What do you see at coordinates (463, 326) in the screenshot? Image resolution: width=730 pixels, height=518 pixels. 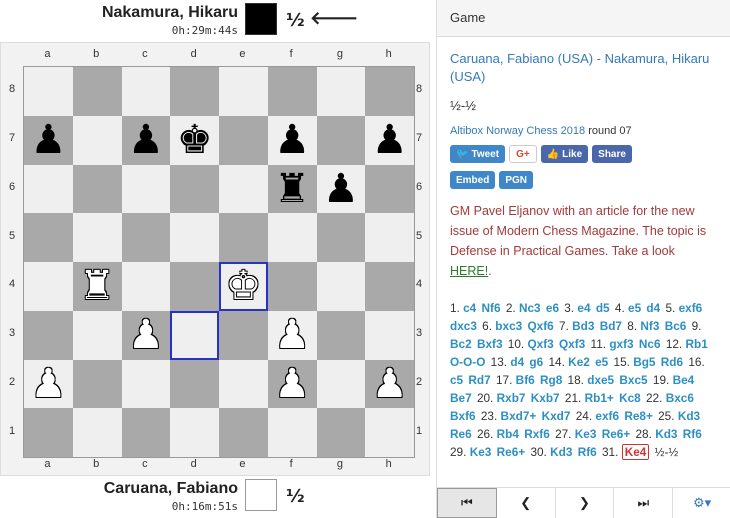 I see `move-link: dxc3` at bounding box center [463, 326].